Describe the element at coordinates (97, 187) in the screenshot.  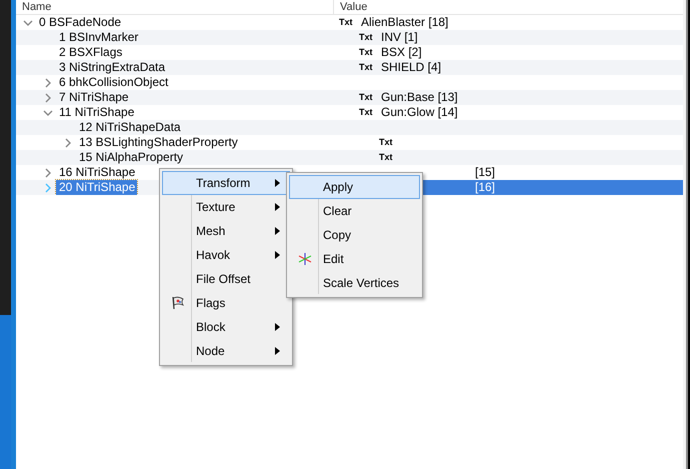
I see `node-name: 20 NiTriShape` at that location.